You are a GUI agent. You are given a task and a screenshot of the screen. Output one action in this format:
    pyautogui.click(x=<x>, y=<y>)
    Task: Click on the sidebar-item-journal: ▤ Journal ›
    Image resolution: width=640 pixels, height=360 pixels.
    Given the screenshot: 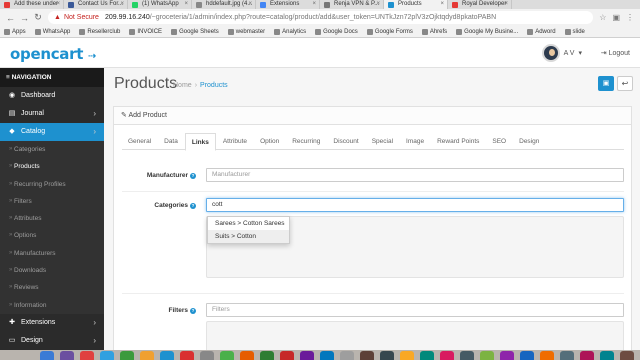 What is the action you would take?
    pyautogui.click(x=52, y=114)
    